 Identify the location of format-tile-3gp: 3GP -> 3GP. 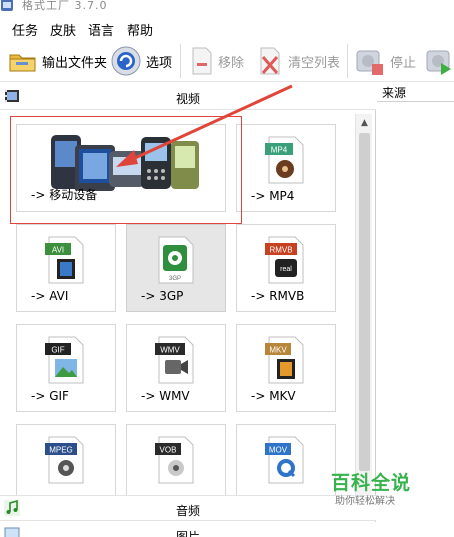
(176, 268).